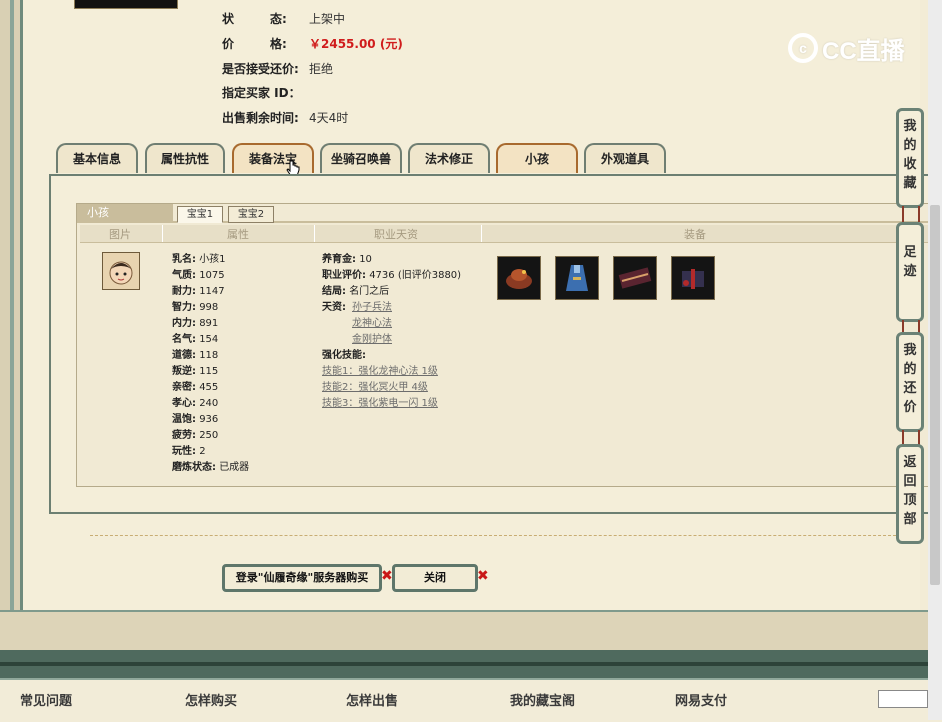 The image size is (942, 722). Describe the element at coordinates (903, 699) in the screenshot. I see `qr-code-icon` at that location.